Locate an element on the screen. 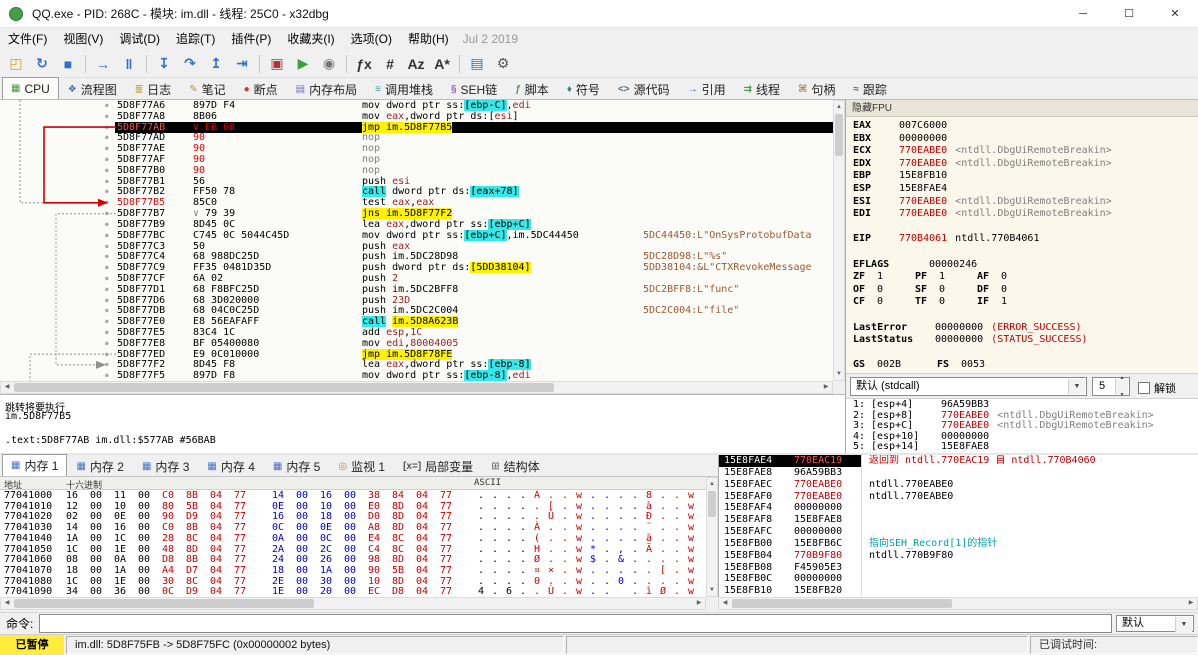  menu-item-6: 选项(O) is located at coordinates (371, 39).